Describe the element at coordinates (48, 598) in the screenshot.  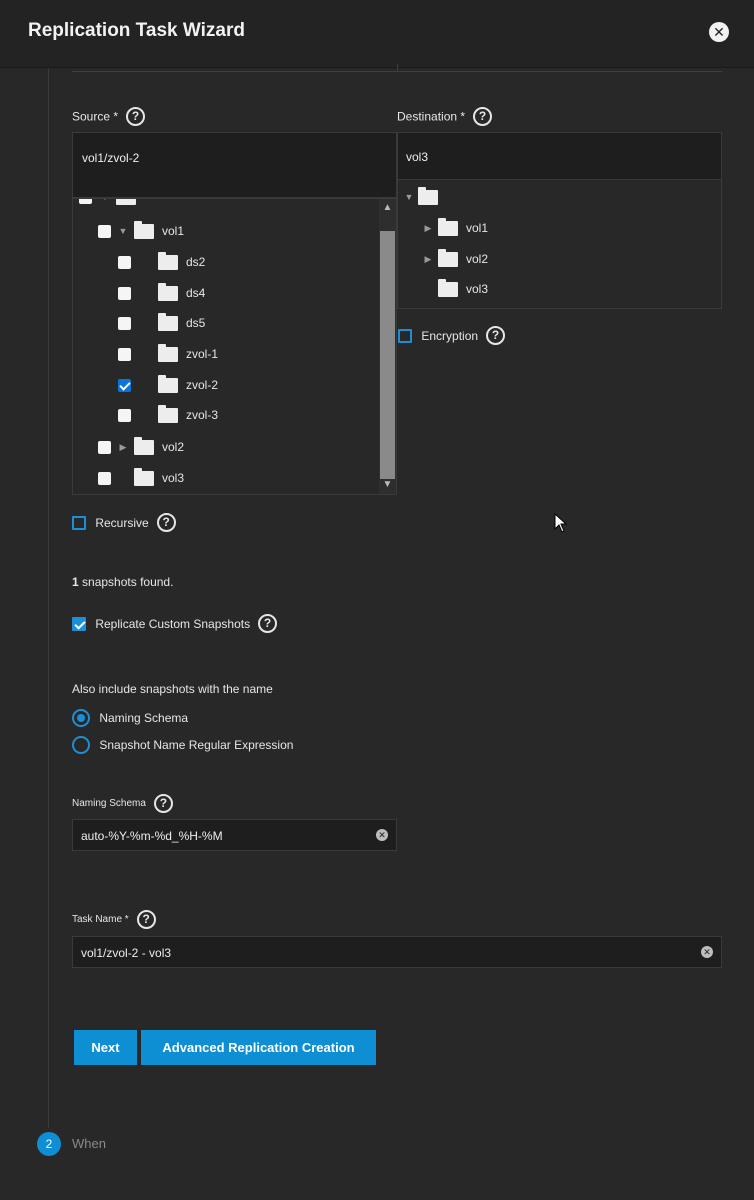
I see `stepper-line` at that location.